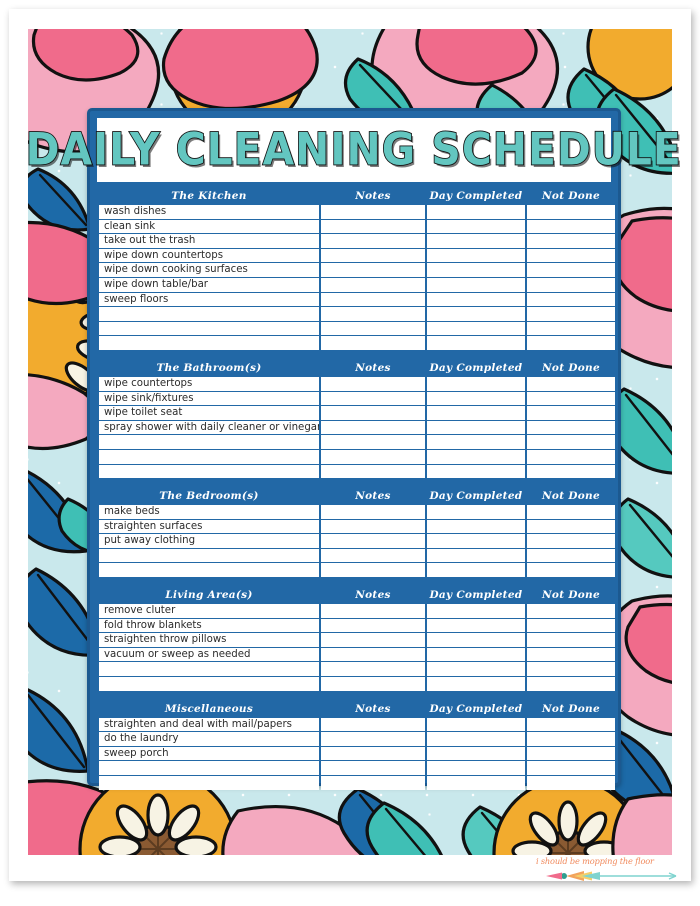 The width and height of the screenshot is (700, 906). What do you see at coordinates (209, 383) in the screenshot?
I see `task-label: wipe countertops` at bounding box center [209, 383].